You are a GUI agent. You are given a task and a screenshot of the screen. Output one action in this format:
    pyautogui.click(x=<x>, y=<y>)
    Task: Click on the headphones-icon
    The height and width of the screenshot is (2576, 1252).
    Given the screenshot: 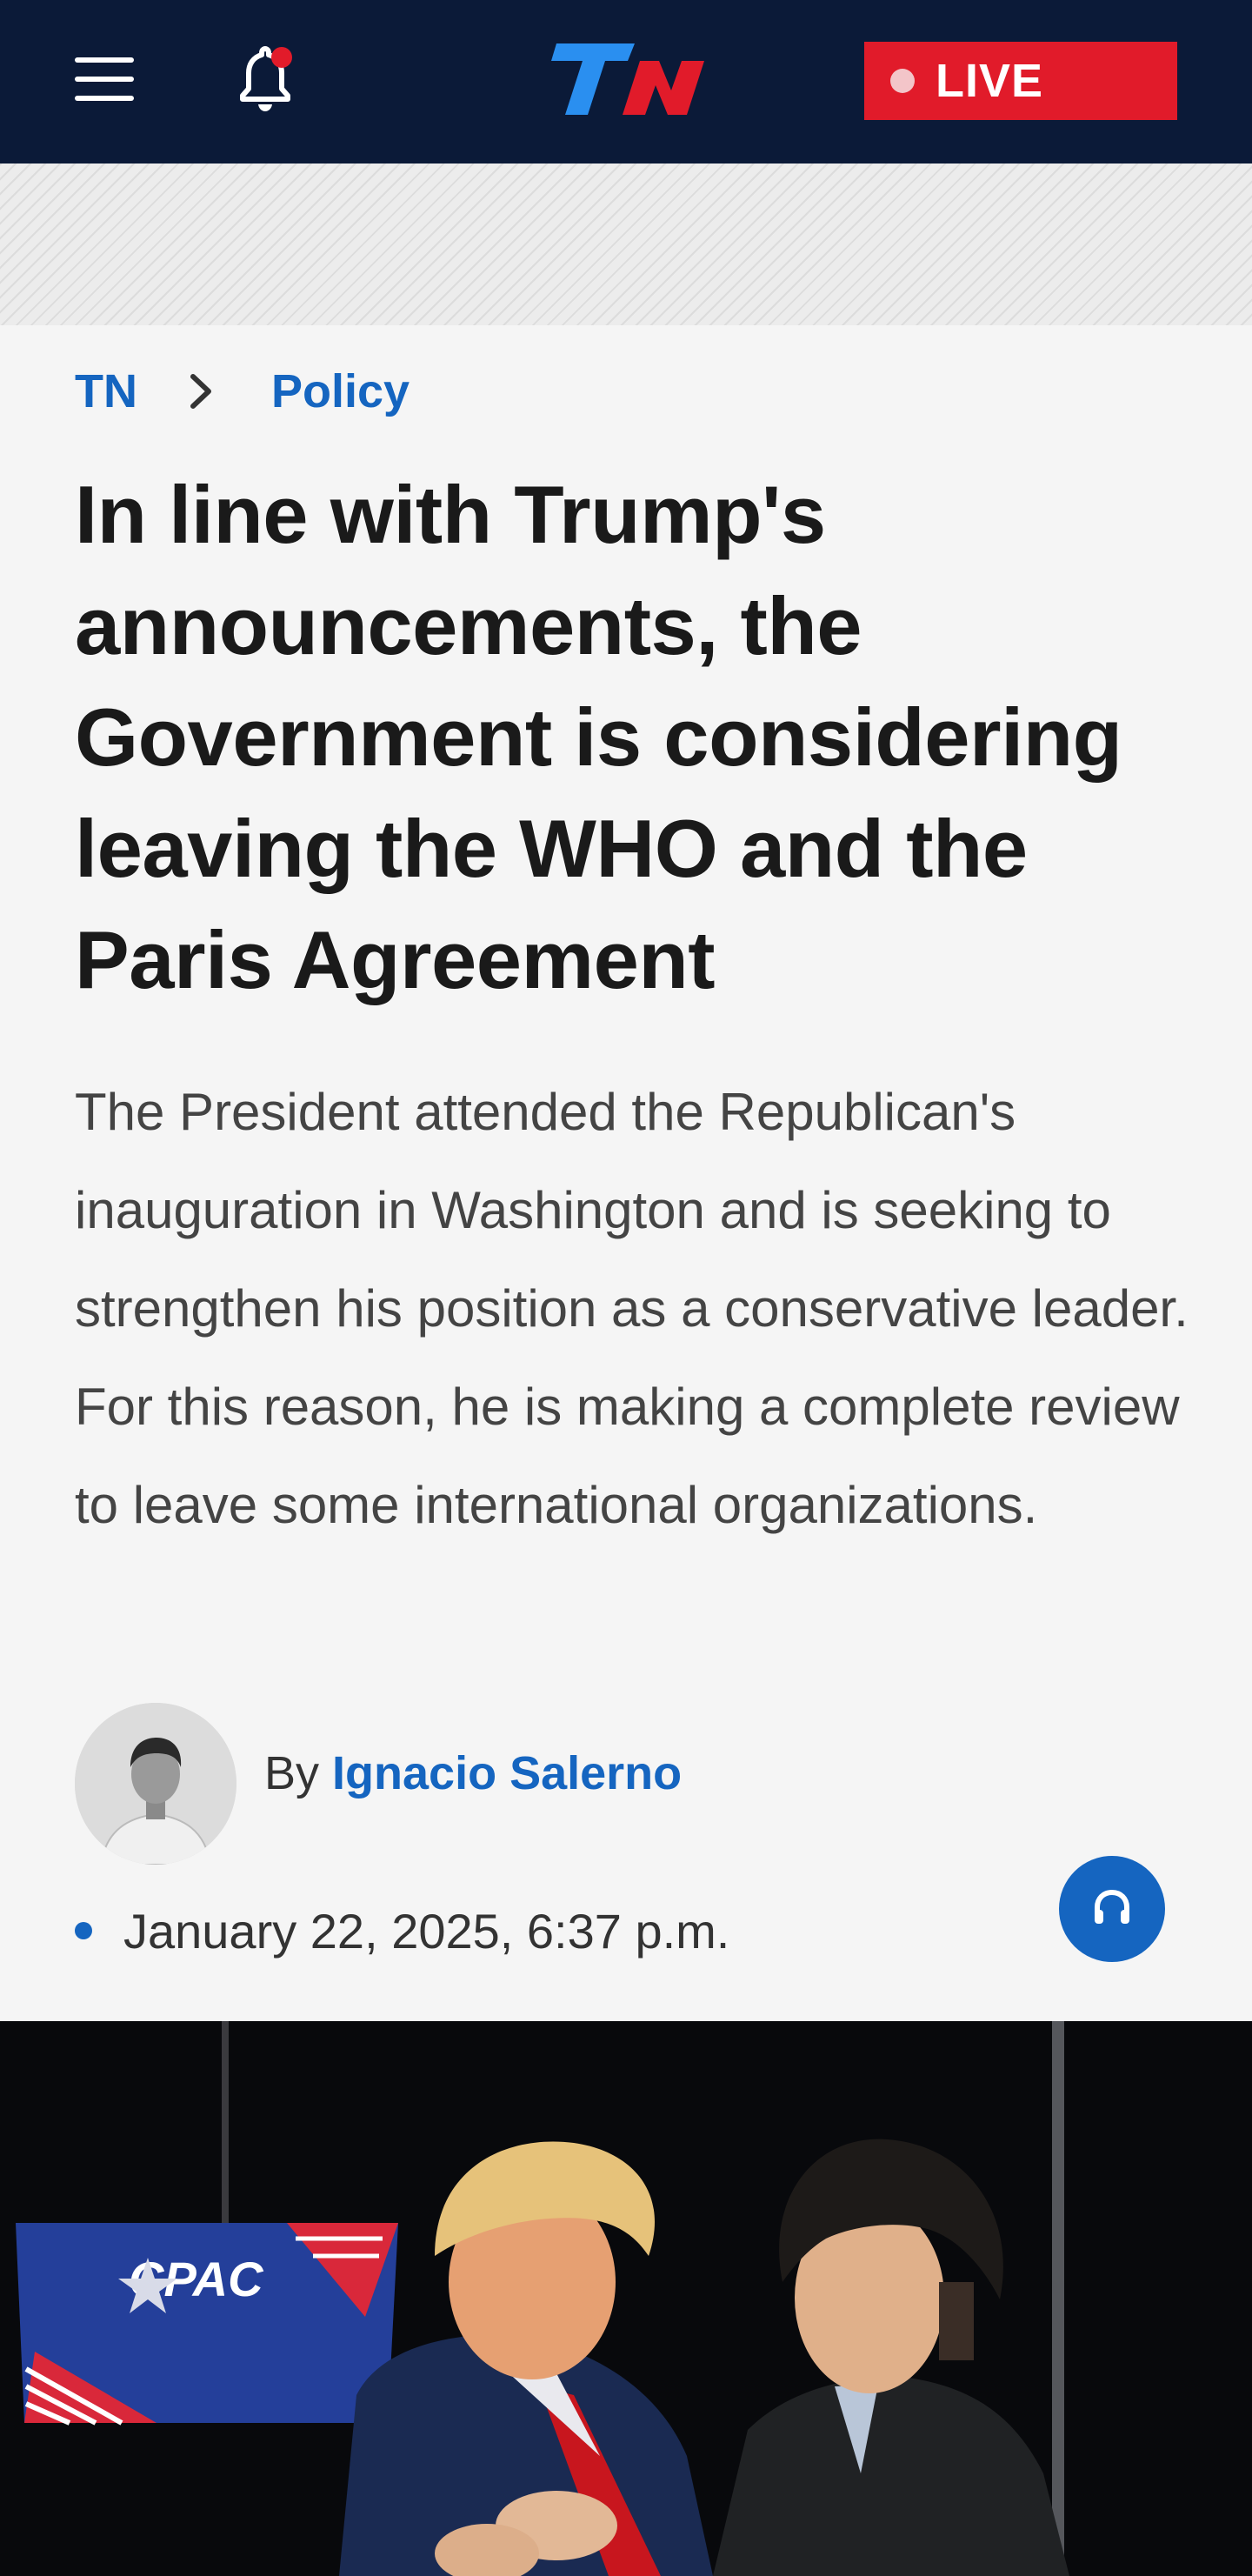 What is the action you would take?
    pyautogui.click(x=1112, y=1909)
    